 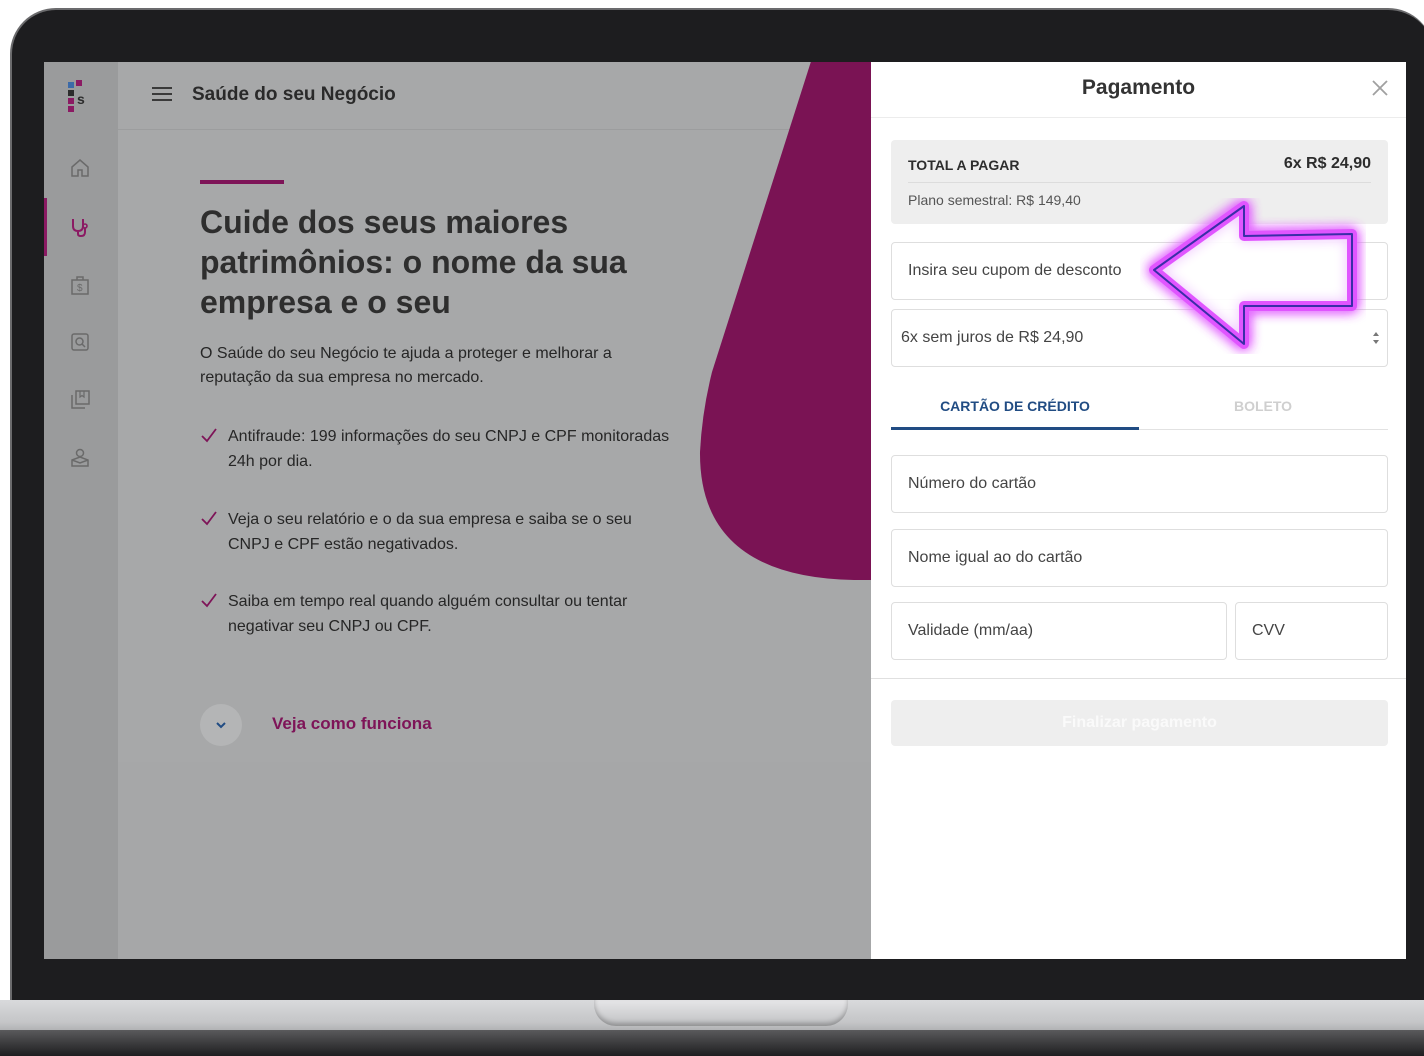 I want to click on installments-value: 6x sem juros de R$ 24,90, so click(x=992, y=337).